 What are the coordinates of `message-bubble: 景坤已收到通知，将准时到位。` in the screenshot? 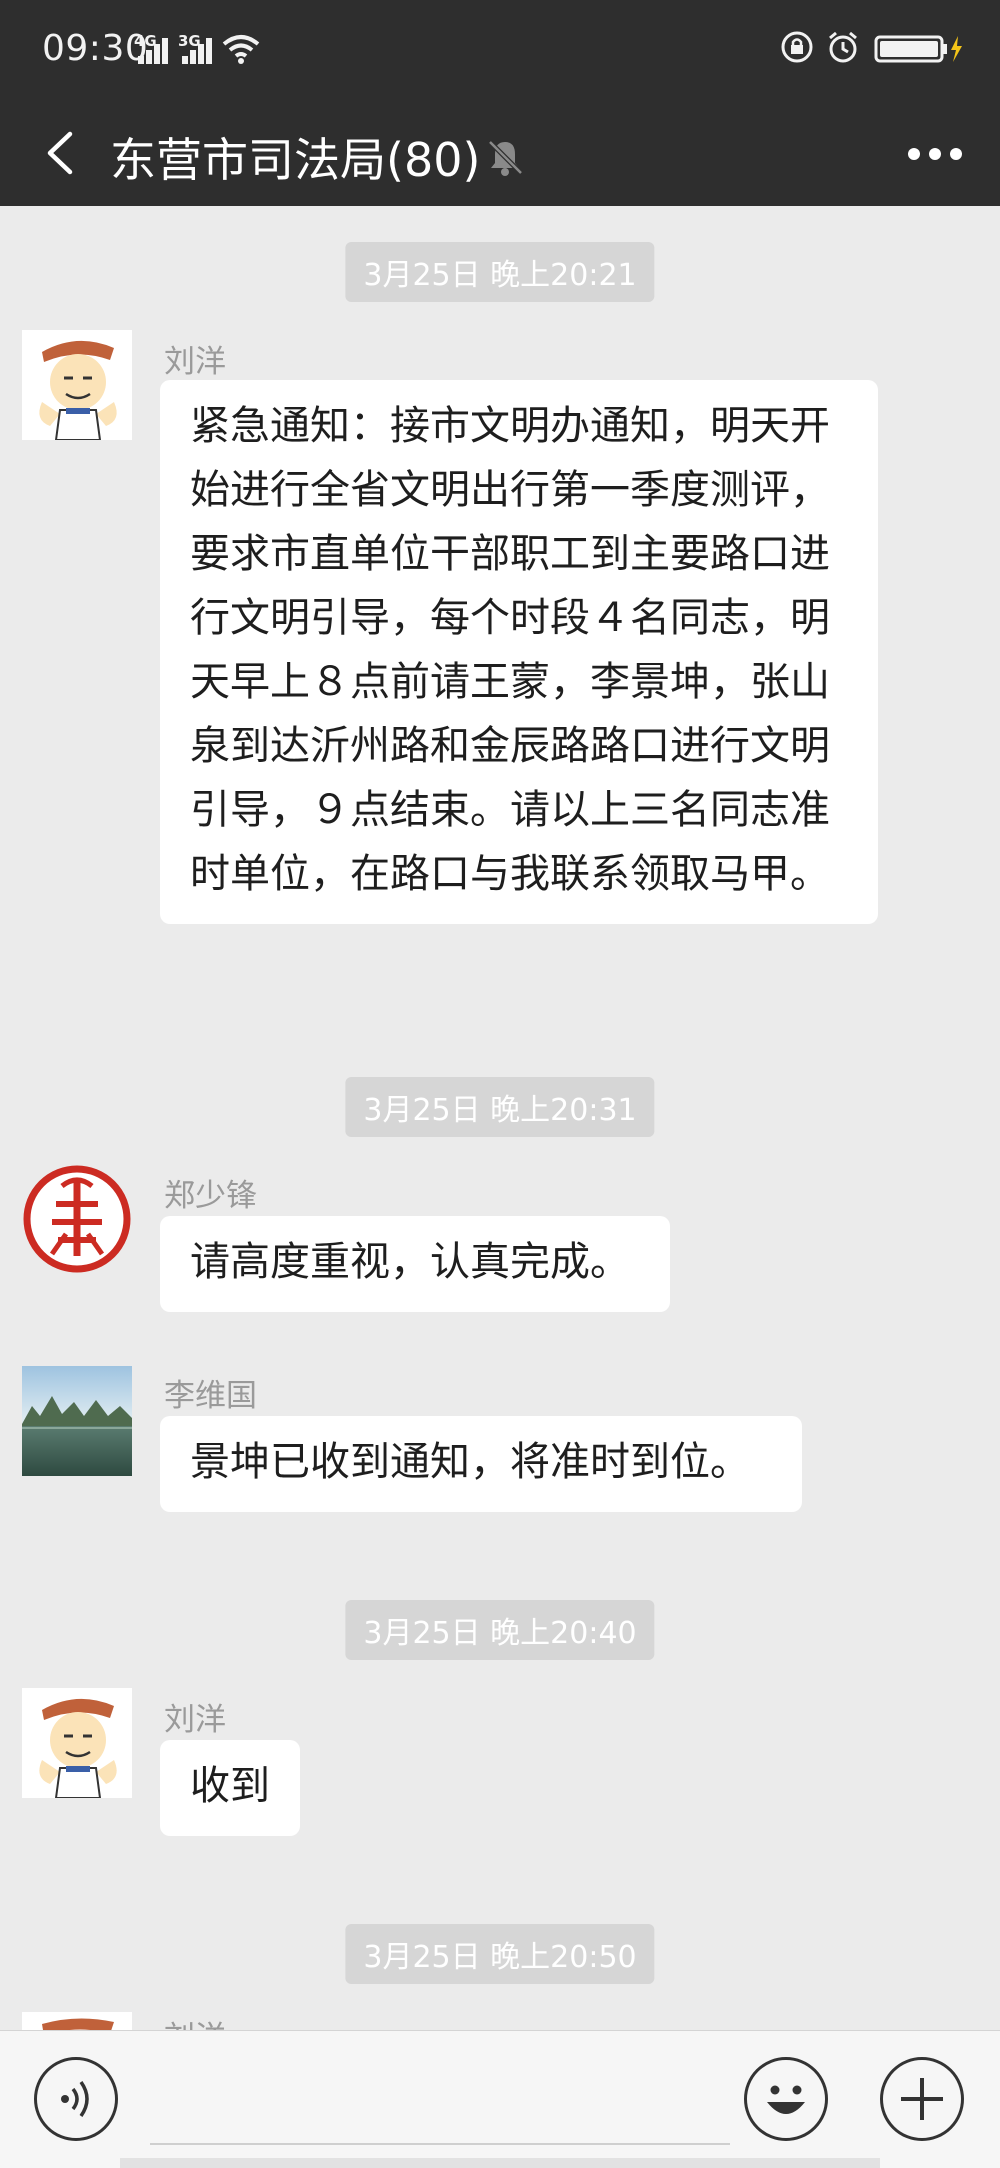 It's located at (481, 1464).